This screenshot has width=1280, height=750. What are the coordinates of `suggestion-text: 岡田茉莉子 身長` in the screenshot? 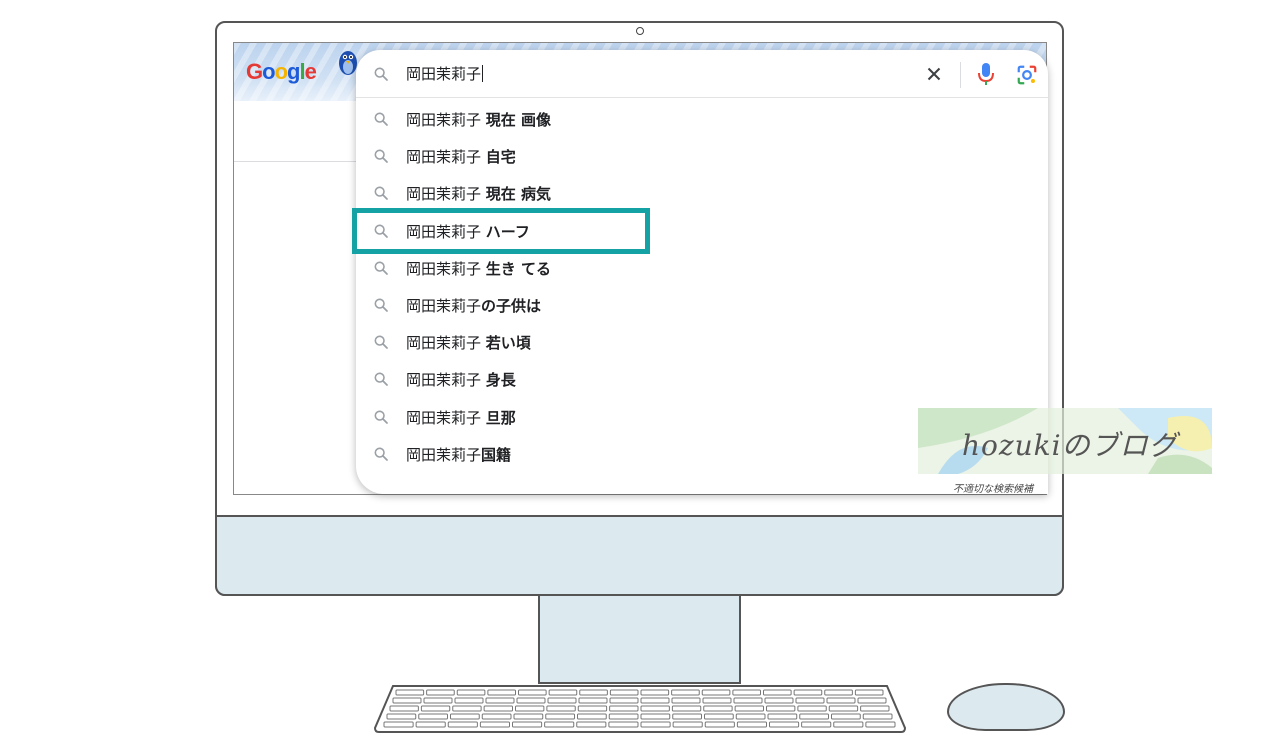 It's located at (461, 379).